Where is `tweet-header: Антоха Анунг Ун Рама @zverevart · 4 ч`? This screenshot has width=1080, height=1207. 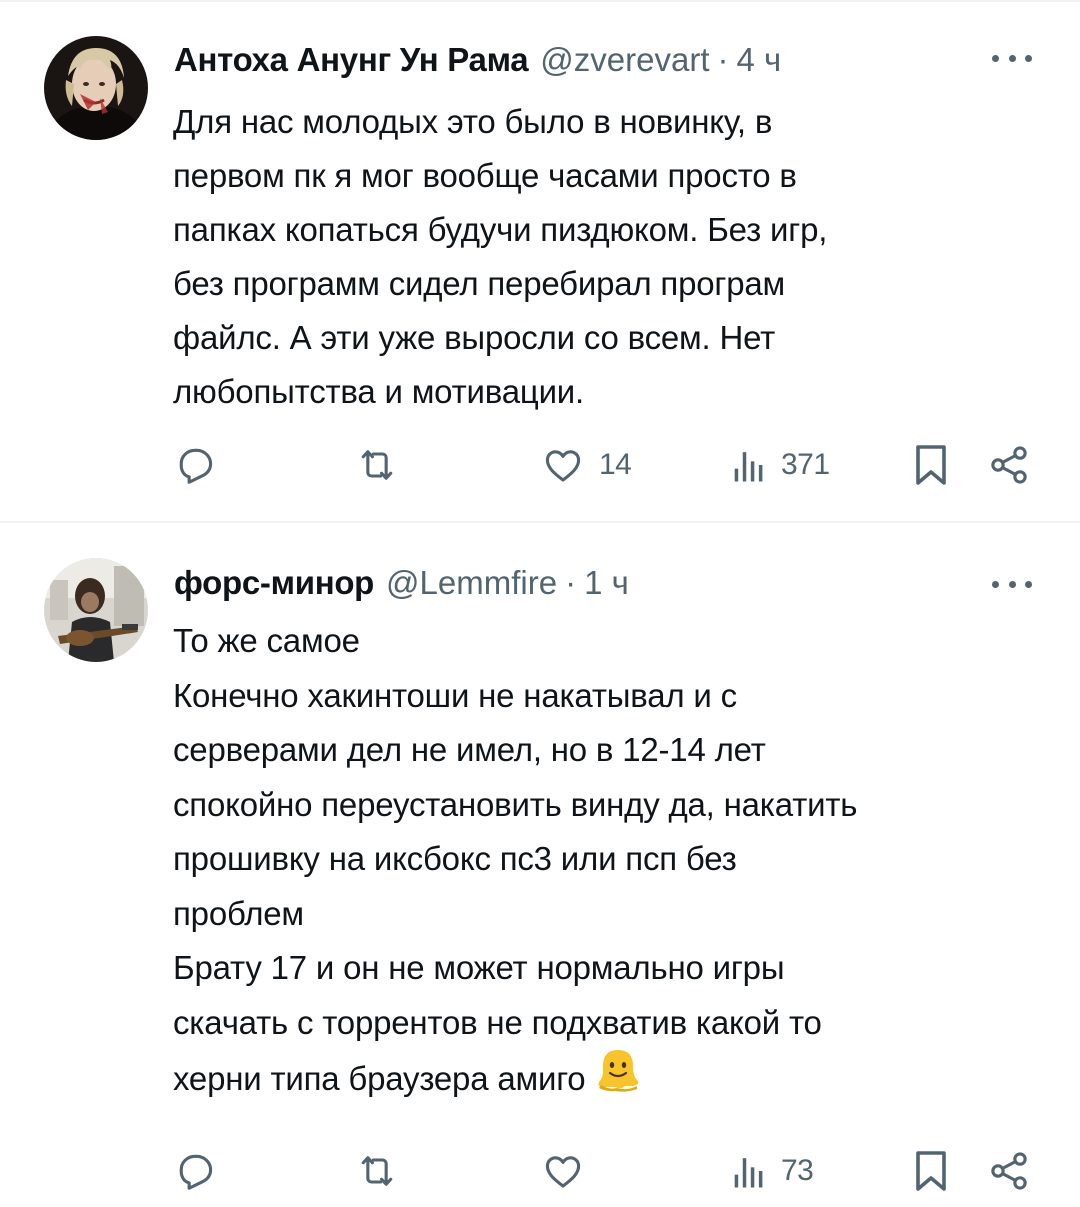
tweet-header: Антоха Анунг Ун Рама @zverevart · 4 ч is located at coordinates (477, 60).